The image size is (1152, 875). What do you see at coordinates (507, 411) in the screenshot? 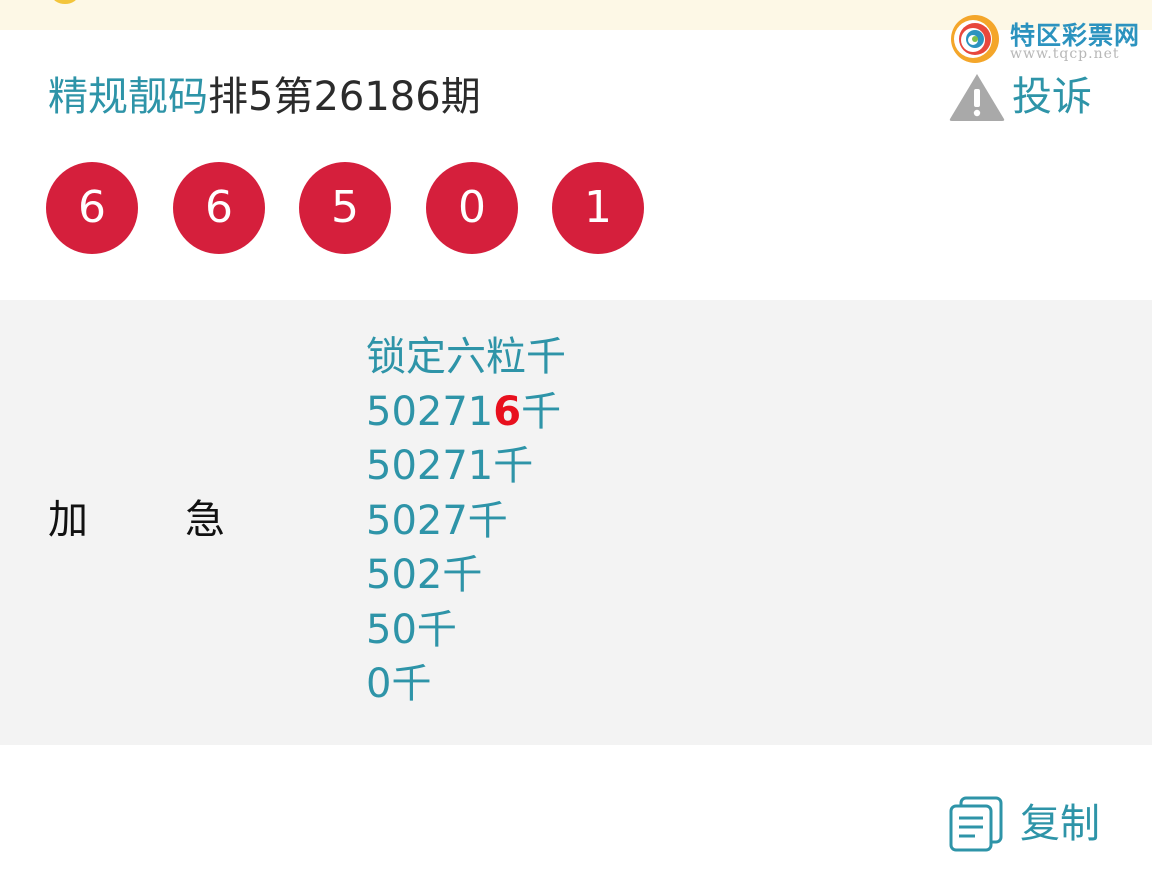
I see `highlight-digit: 6` at bounding box center [507, 411].